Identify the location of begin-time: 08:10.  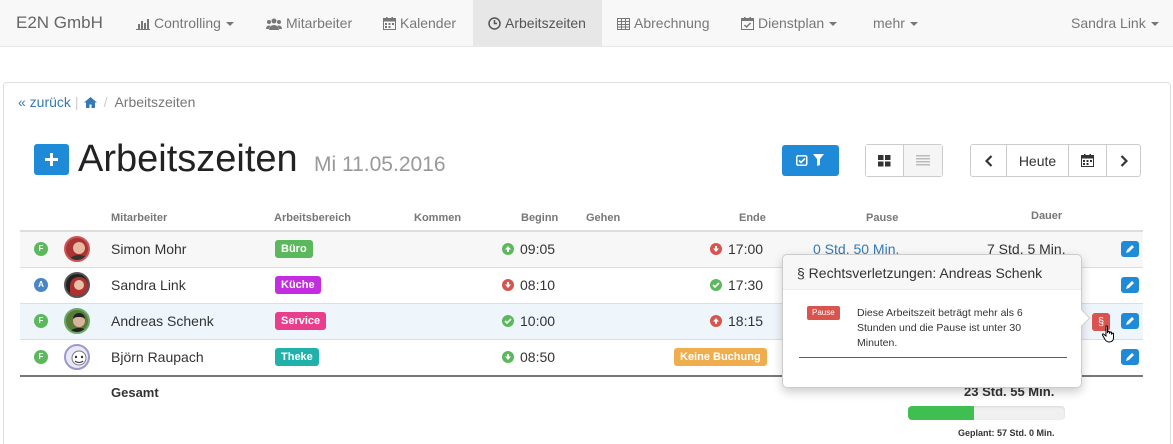
(528, 285).